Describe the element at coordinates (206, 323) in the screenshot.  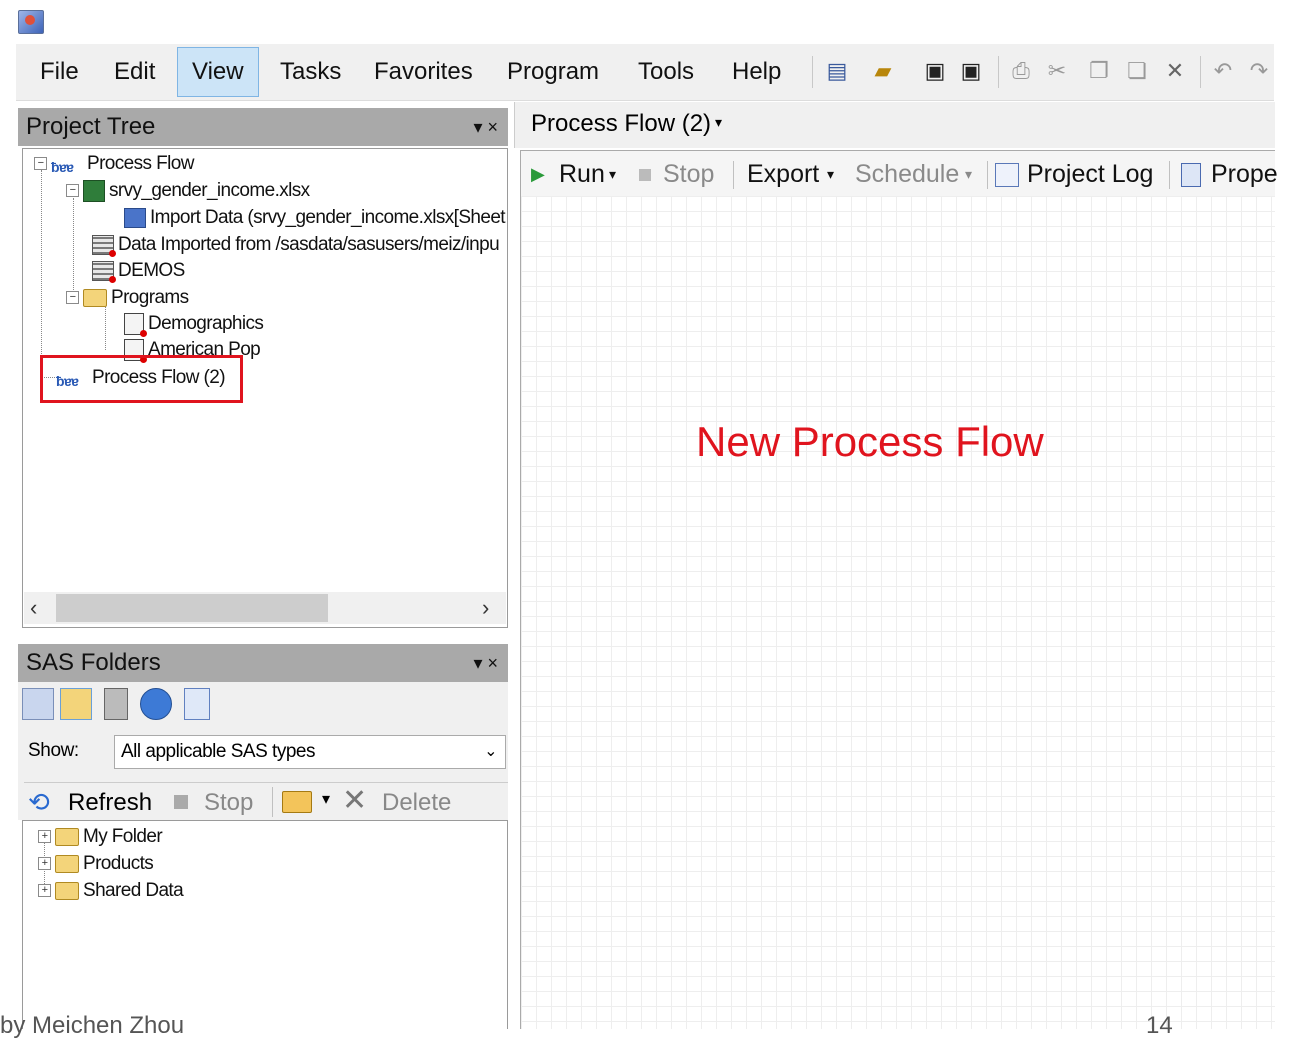
I see `tree-item-label: Demographics` at that location.